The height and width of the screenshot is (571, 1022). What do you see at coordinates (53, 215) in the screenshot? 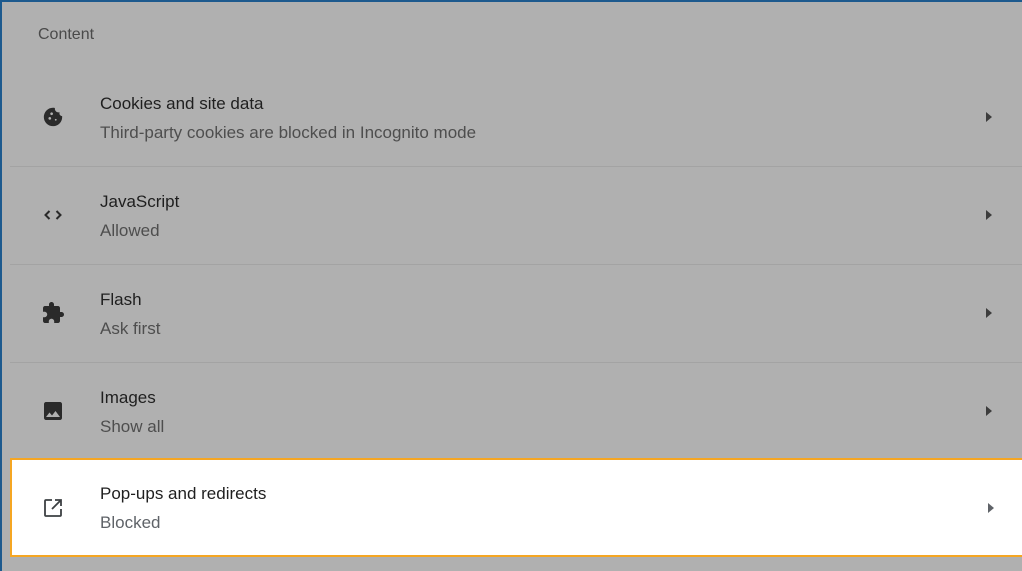
I see `code-icon` at bounding box center [53, 215].